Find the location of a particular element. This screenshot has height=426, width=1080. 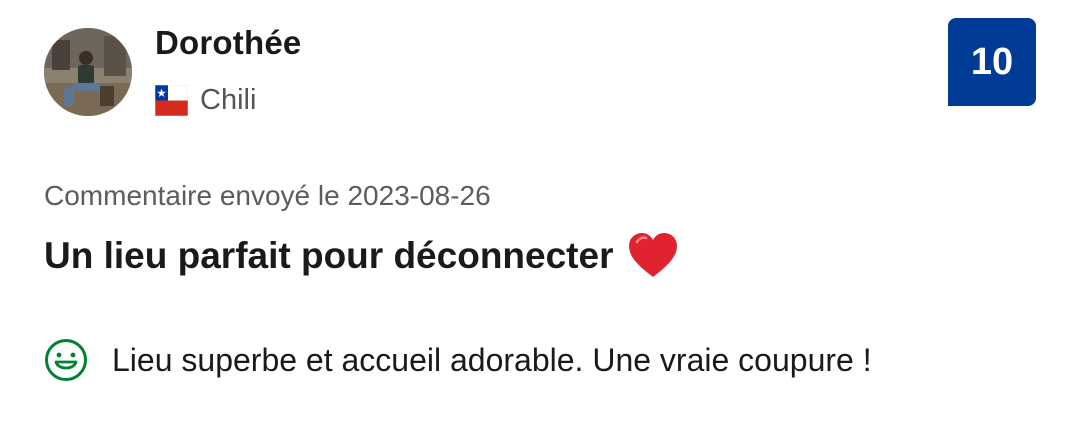

review-title-text: Un lieu parfait pour déconnecter is located at coordinates (329, 255).